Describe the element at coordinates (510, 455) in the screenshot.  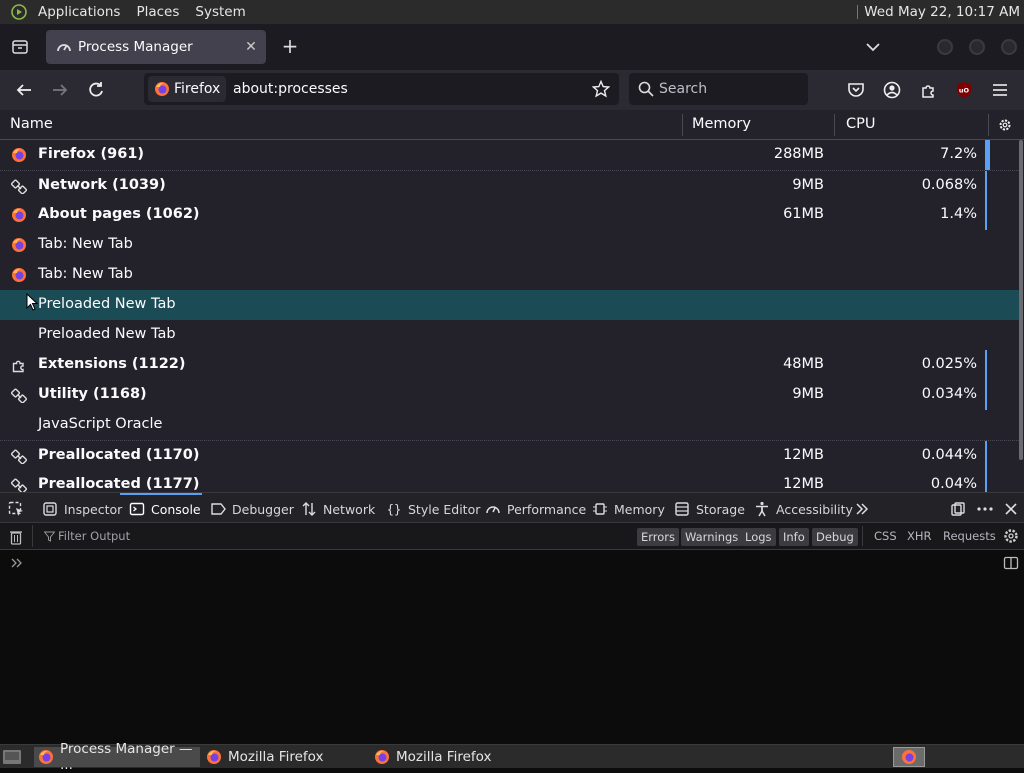
I see `table-row: Preallocated (1170) 12MB 0.044%` at that location.